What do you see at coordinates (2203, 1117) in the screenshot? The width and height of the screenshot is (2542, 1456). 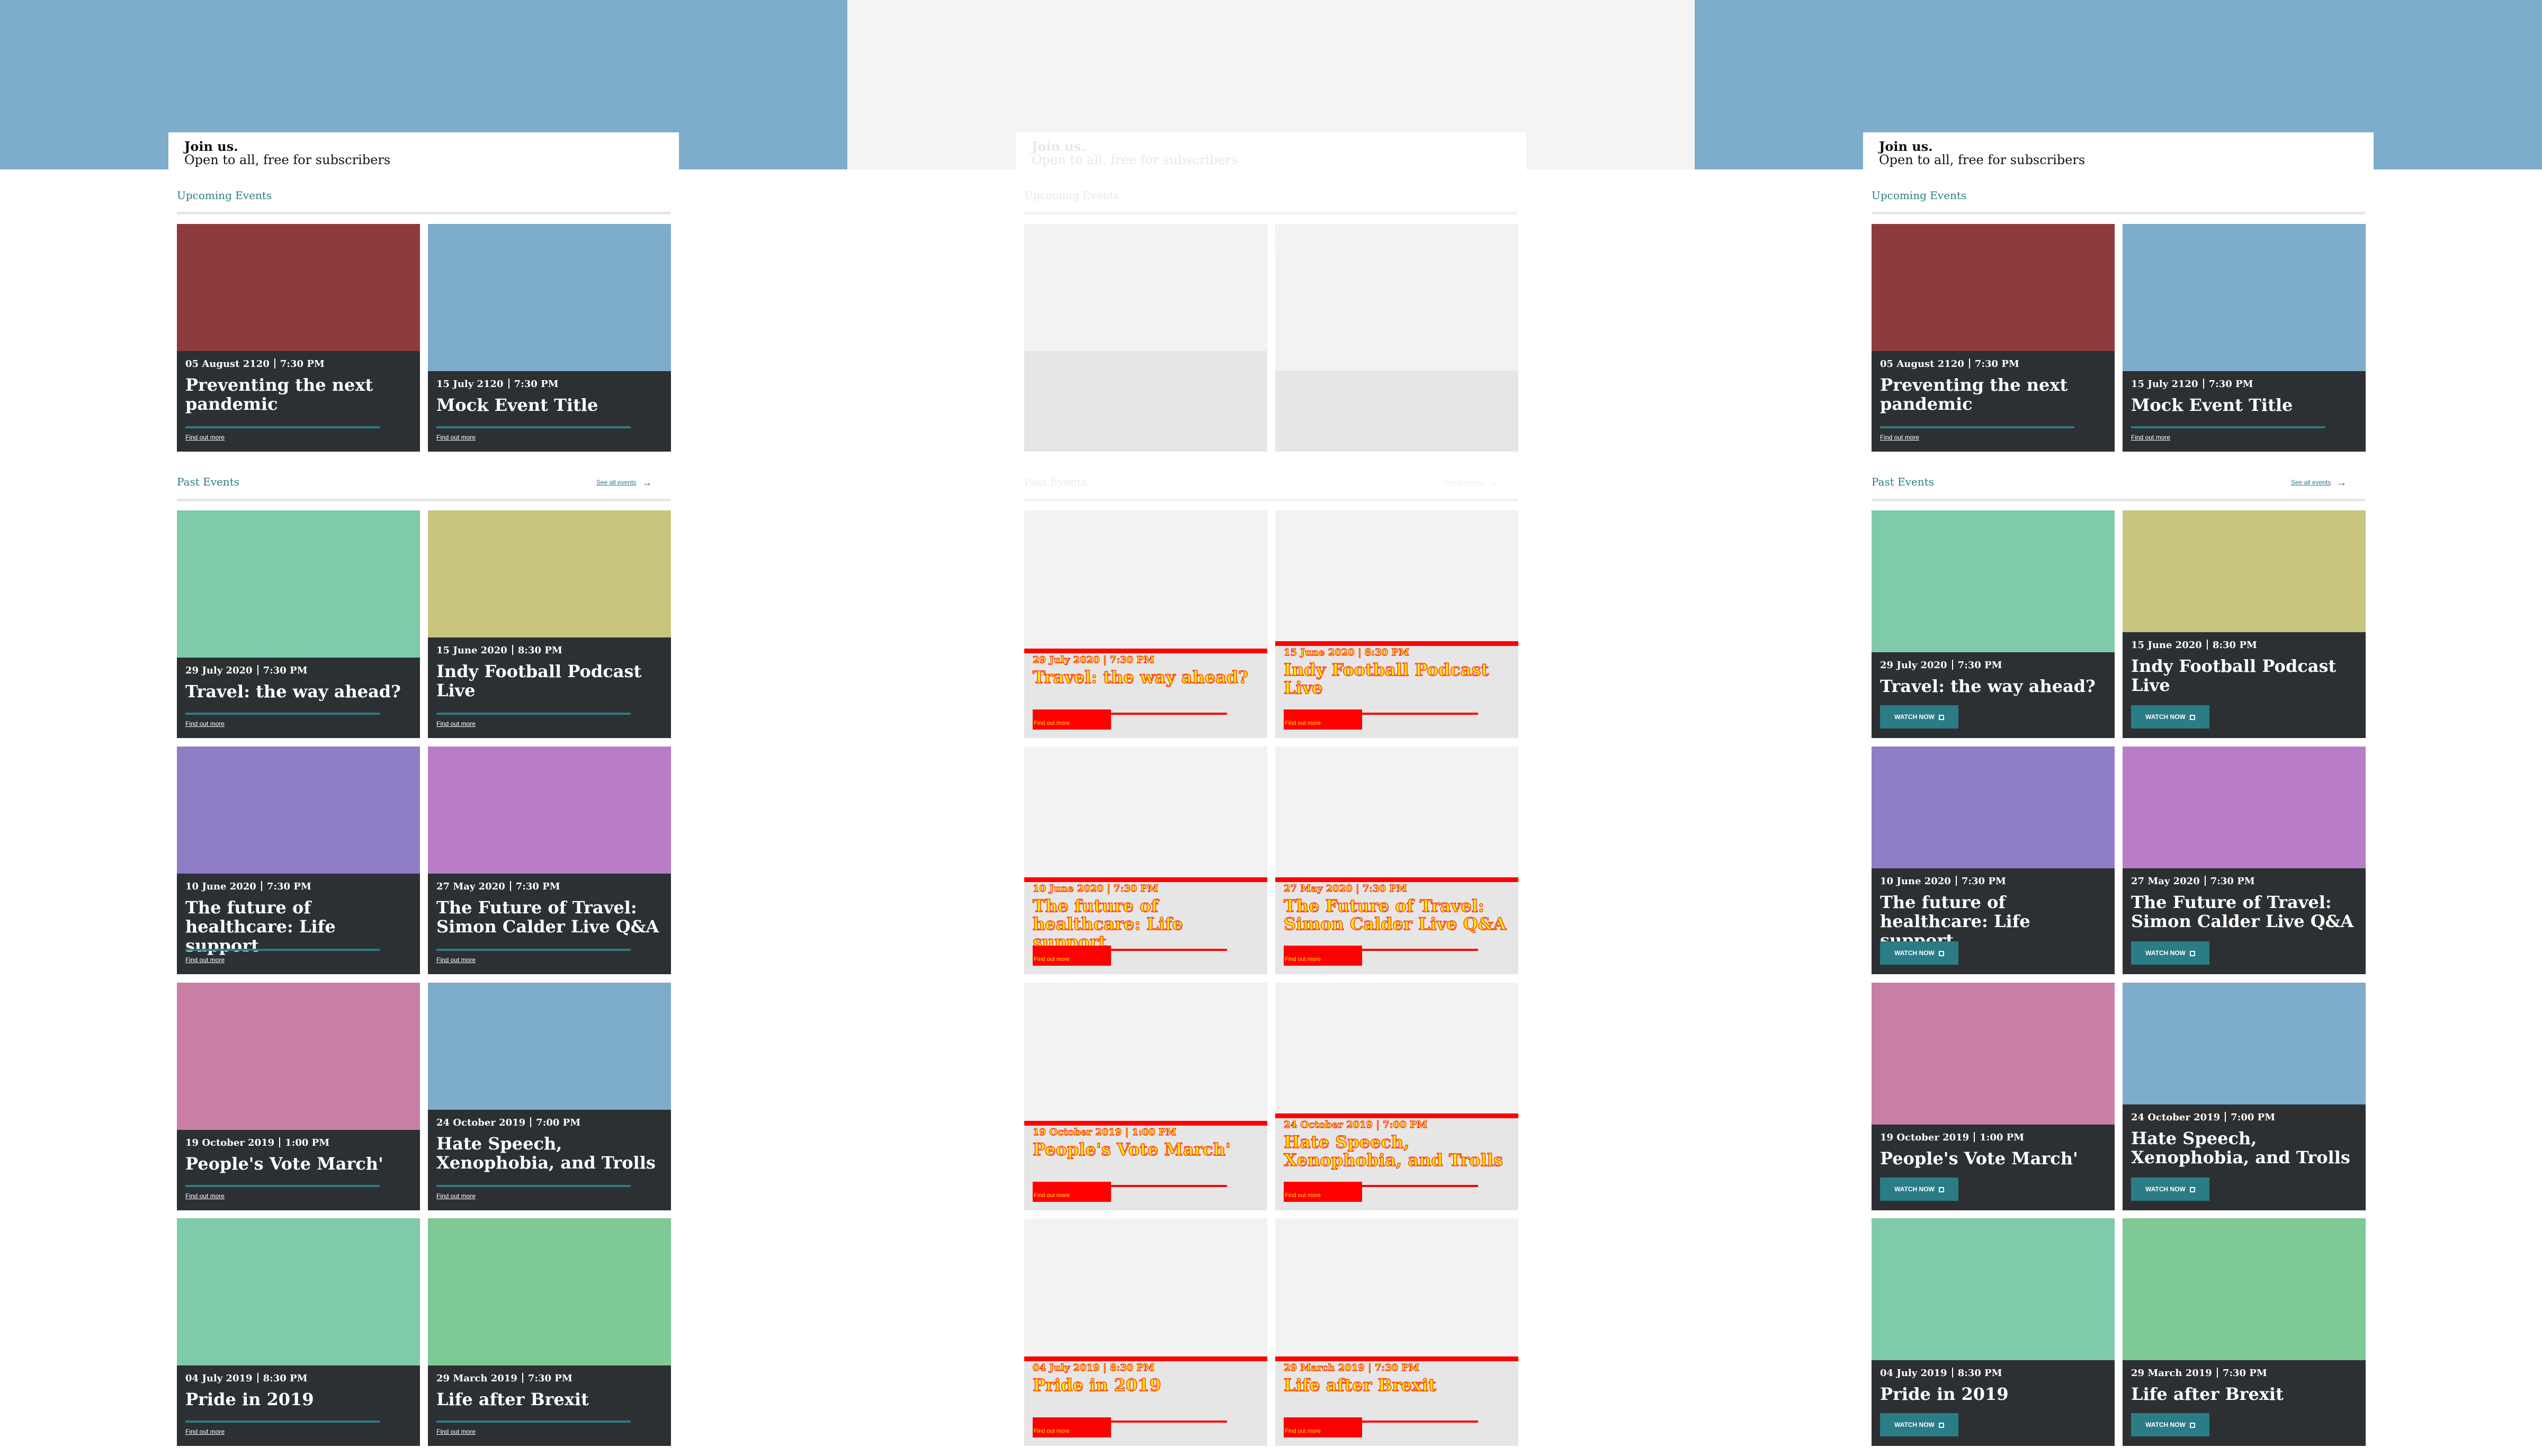 I see `event-date: 24 October 2019 7:00 PM` at bounding box center [2203, 1117].